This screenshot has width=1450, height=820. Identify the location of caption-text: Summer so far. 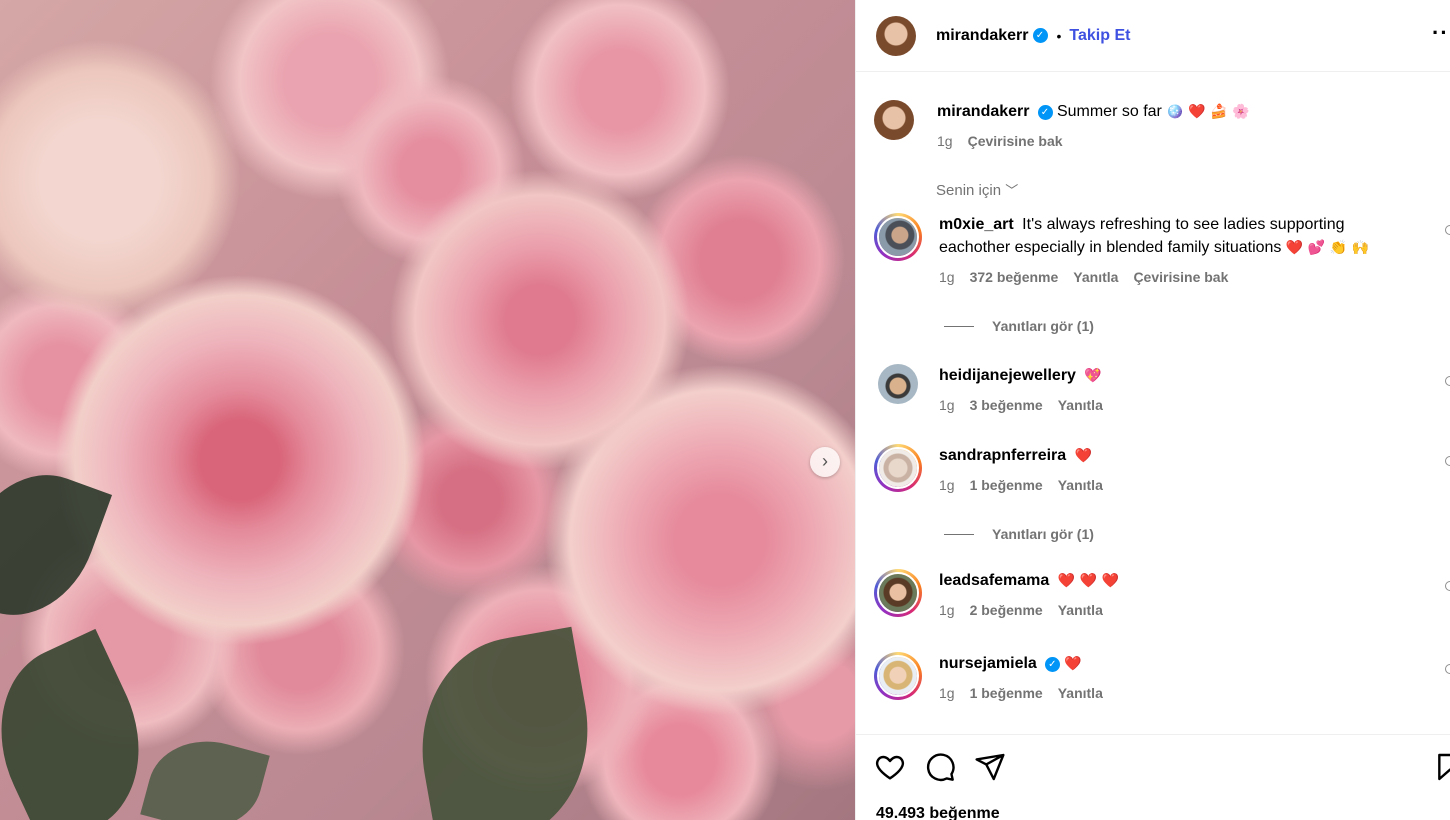
(1109, 111).